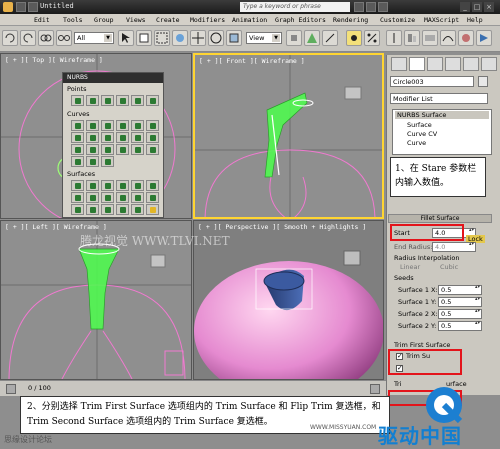  Describe the element at coordinates (397, 20) in the screenshot. I see `menu-customize: Customize` at that location.